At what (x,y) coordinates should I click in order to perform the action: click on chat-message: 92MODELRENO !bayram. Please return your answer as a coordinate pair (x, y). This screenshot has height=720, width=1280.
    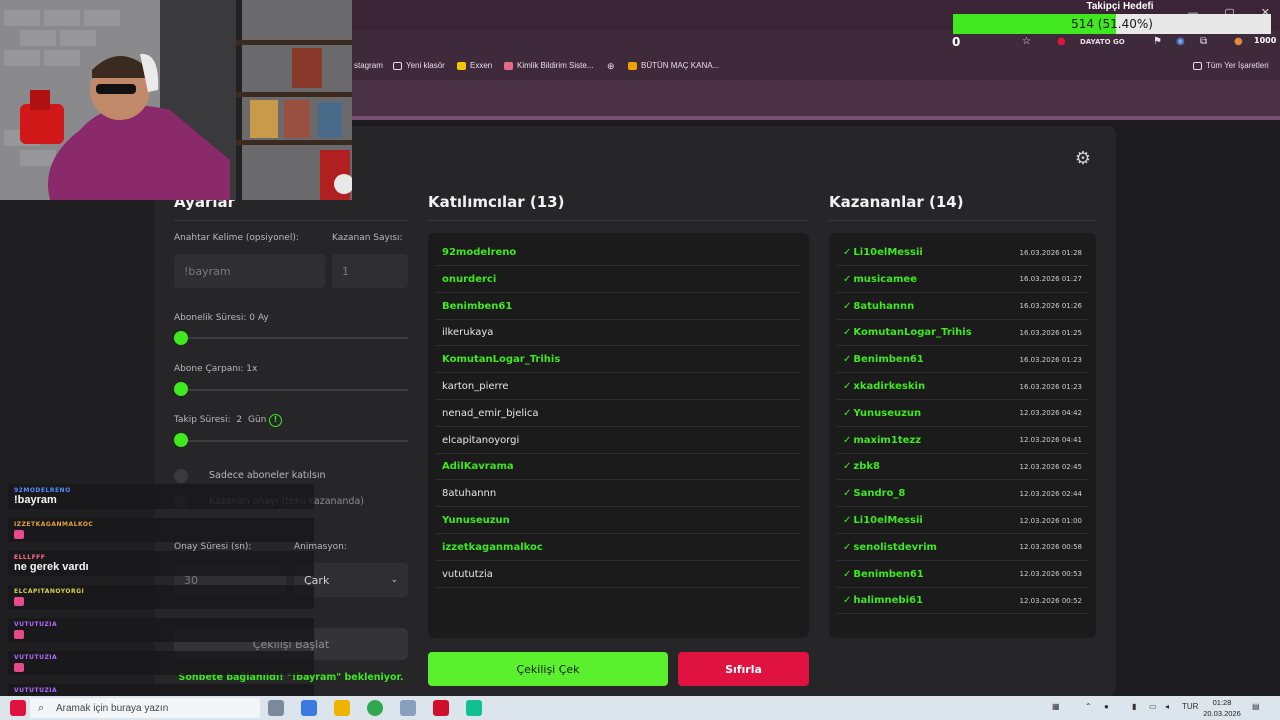
    Looking at the image, I should click on (161, 496).